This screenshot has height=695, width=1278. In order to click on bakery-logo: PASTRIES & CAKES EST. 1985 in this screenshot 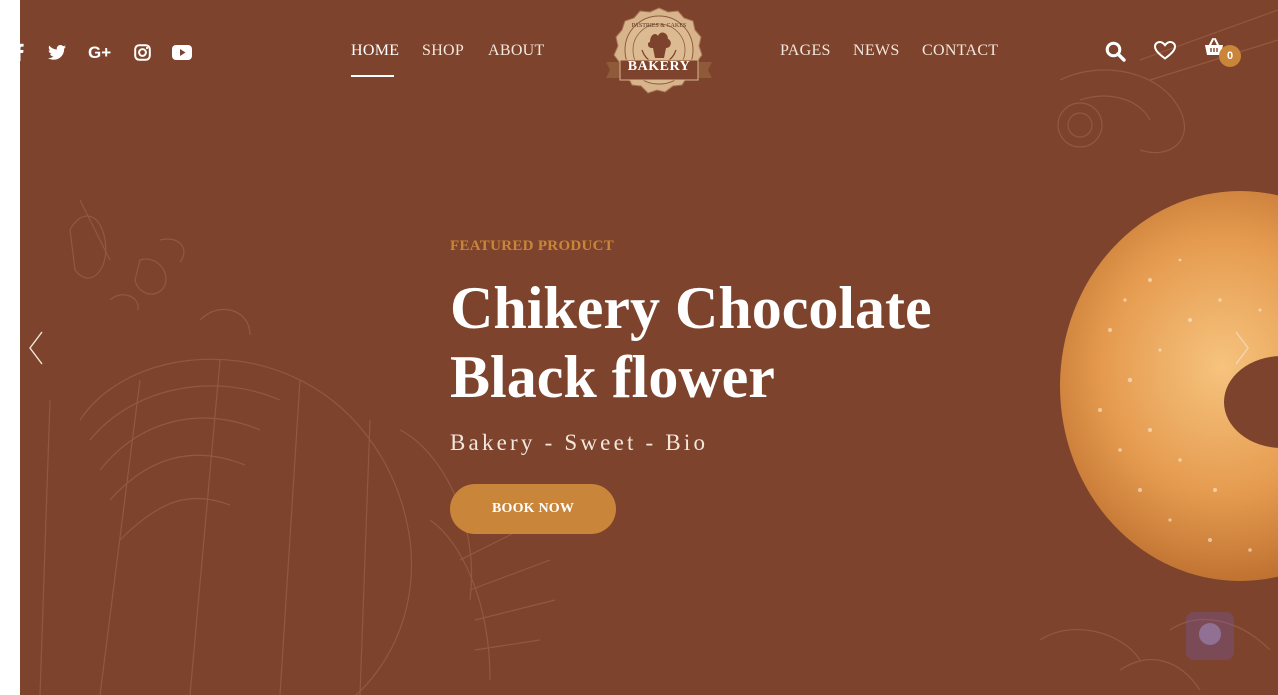, I will do `click(659, 52)`.